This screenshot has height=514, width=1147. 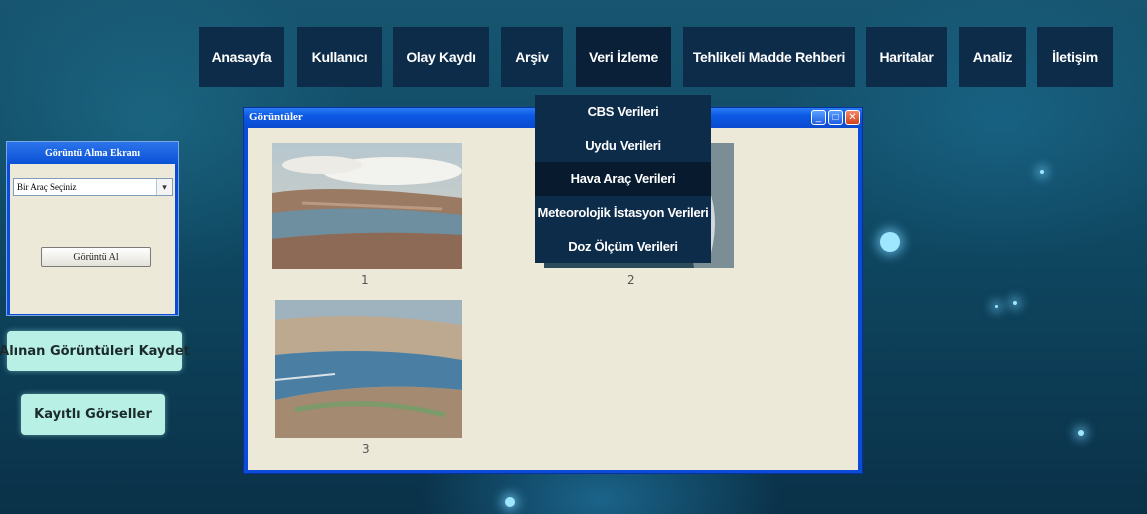 I want to click on close-icon: ✕, so click(x=852, y=117).